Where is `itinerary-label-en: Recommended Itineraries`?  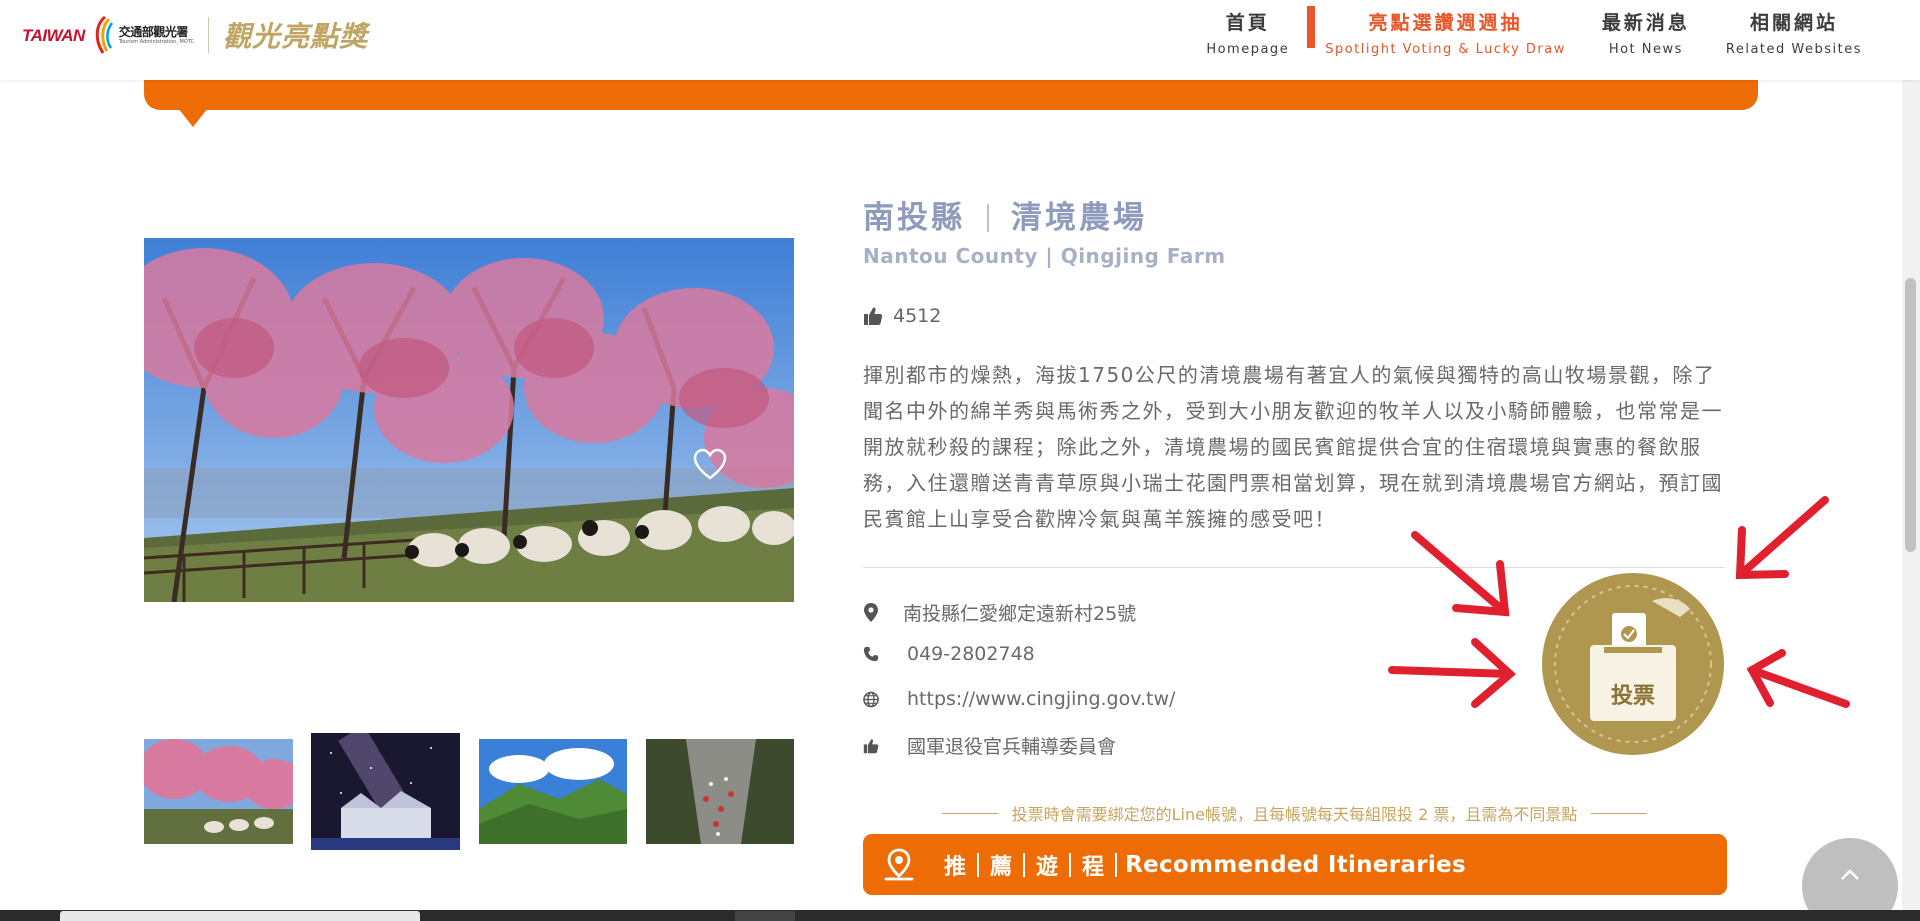 itinerary-label-en: Recommended Itineraries is located at coordinates (1295, 864).